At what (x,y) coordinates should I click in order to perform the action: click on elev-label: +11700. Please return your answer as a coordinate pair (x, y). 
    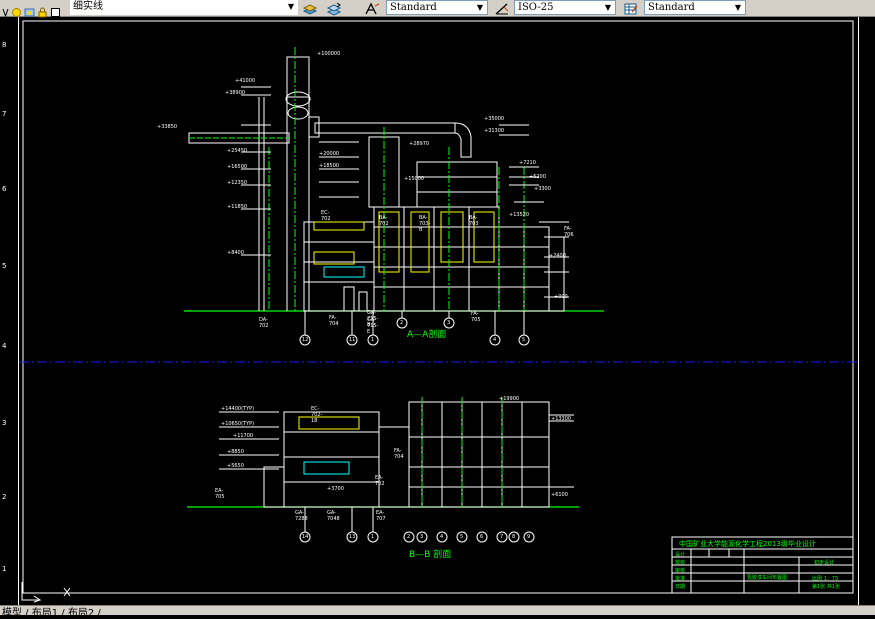
    Looking at the image, I should click on (243, 436).